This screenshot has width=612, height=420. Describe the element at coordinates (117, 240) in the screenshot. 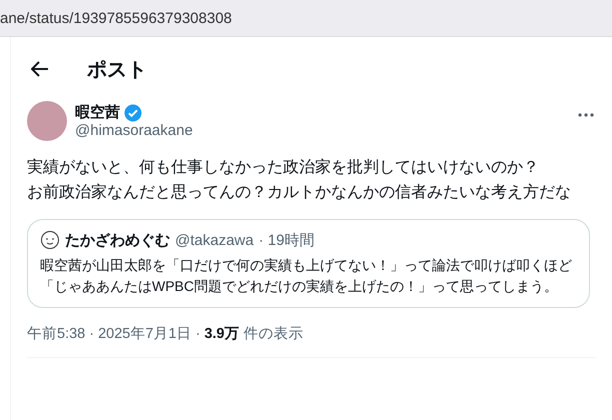

I see `quoted-author-name: たかざわめぐむ` at that location.